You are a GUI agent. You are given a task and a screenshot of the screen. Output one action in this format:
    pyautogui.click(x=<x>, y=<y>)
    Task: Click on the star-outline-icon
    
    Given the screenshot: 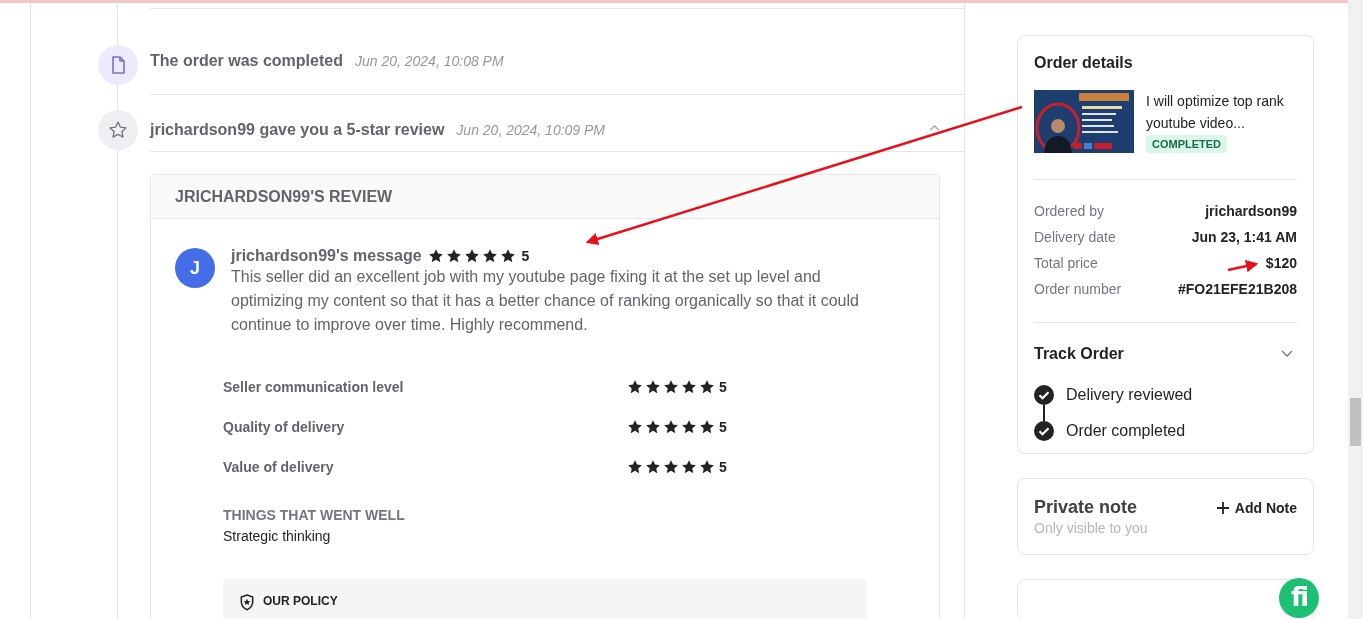 What is the action you would take?
    pyautogui.click(x=118, y=130)
    